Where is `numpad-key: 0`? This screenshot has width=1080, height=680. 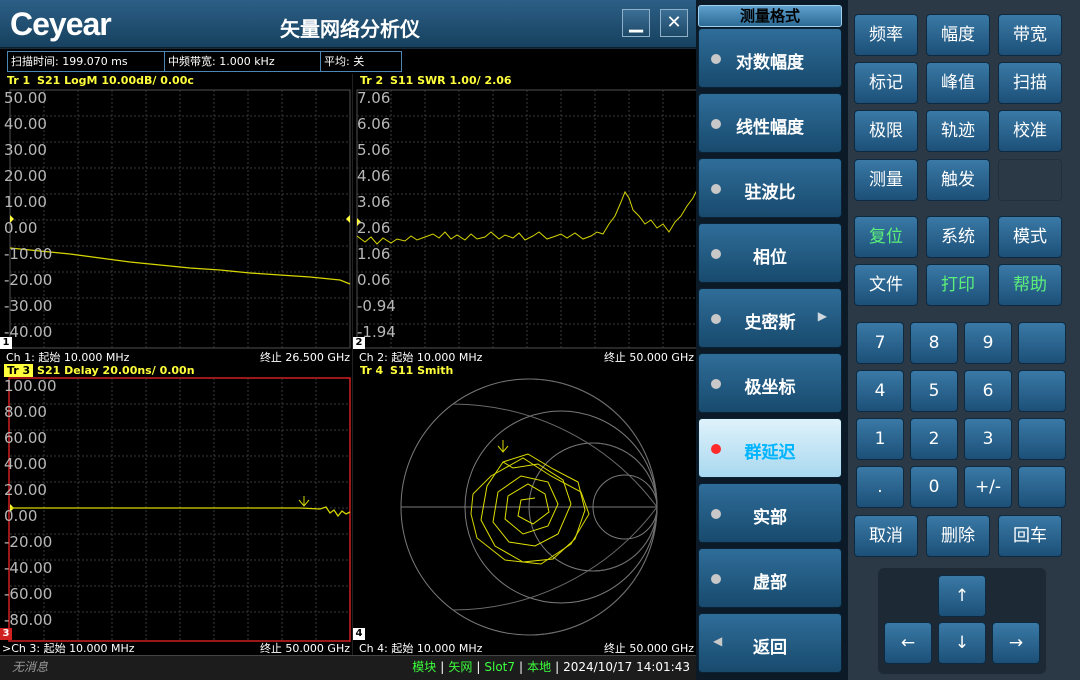 numpad-key: 0 is located at coordinates (934, 487).